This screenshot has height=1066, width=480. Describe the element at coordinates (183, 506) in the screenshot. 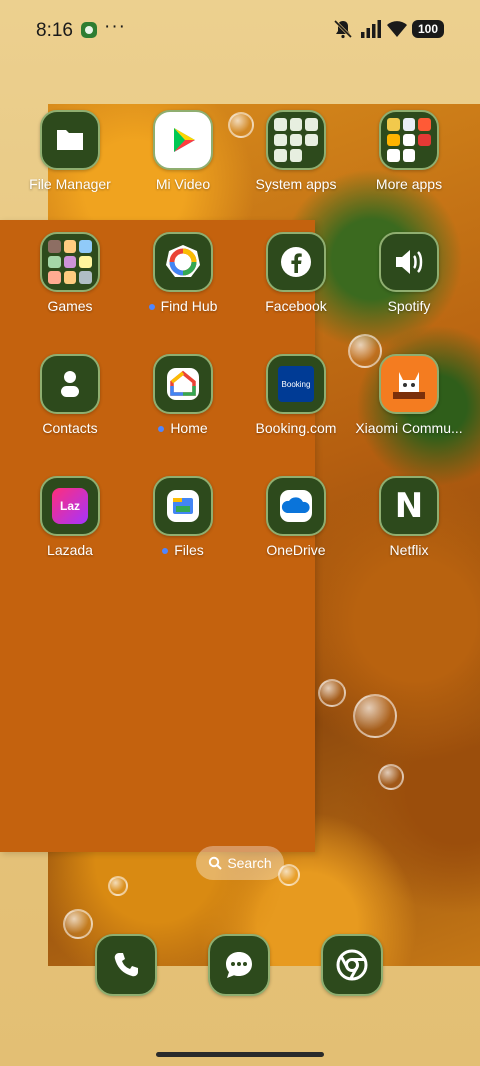

I see `files-icon` at that location.